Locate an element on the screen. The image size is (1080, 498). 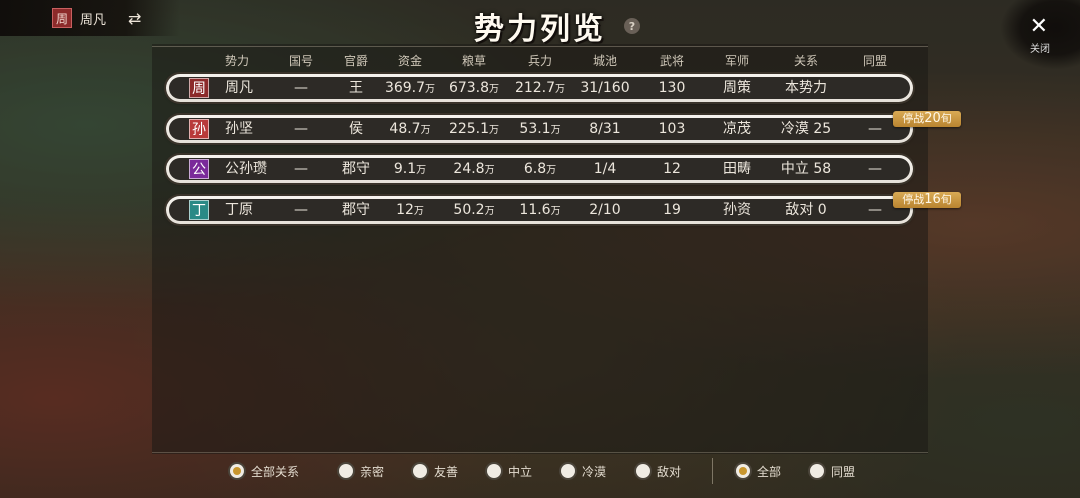
cities-cell: 8/31 is located at coordinates (605, 129).